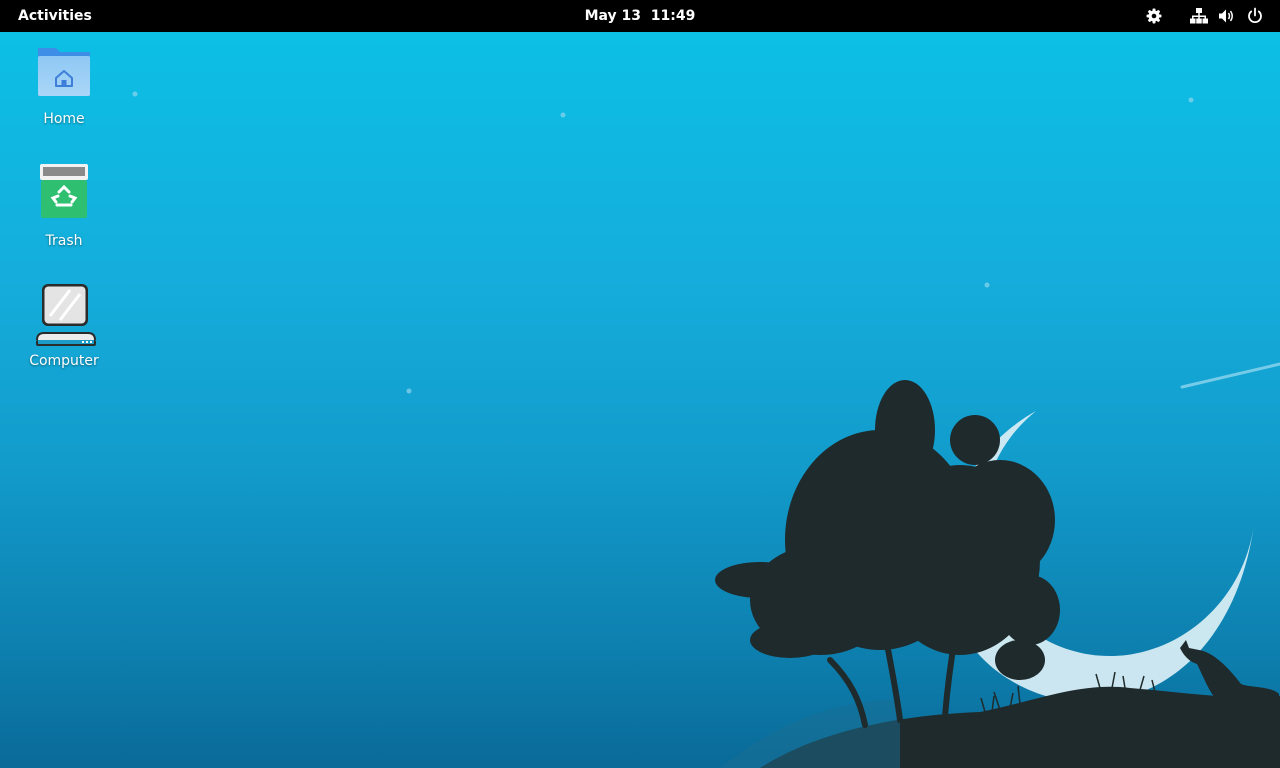  What do you see at coordinates (64, 241) in the screenshot?
I see `desktop-icon-label: Trash` at bounding box center [64, 241].